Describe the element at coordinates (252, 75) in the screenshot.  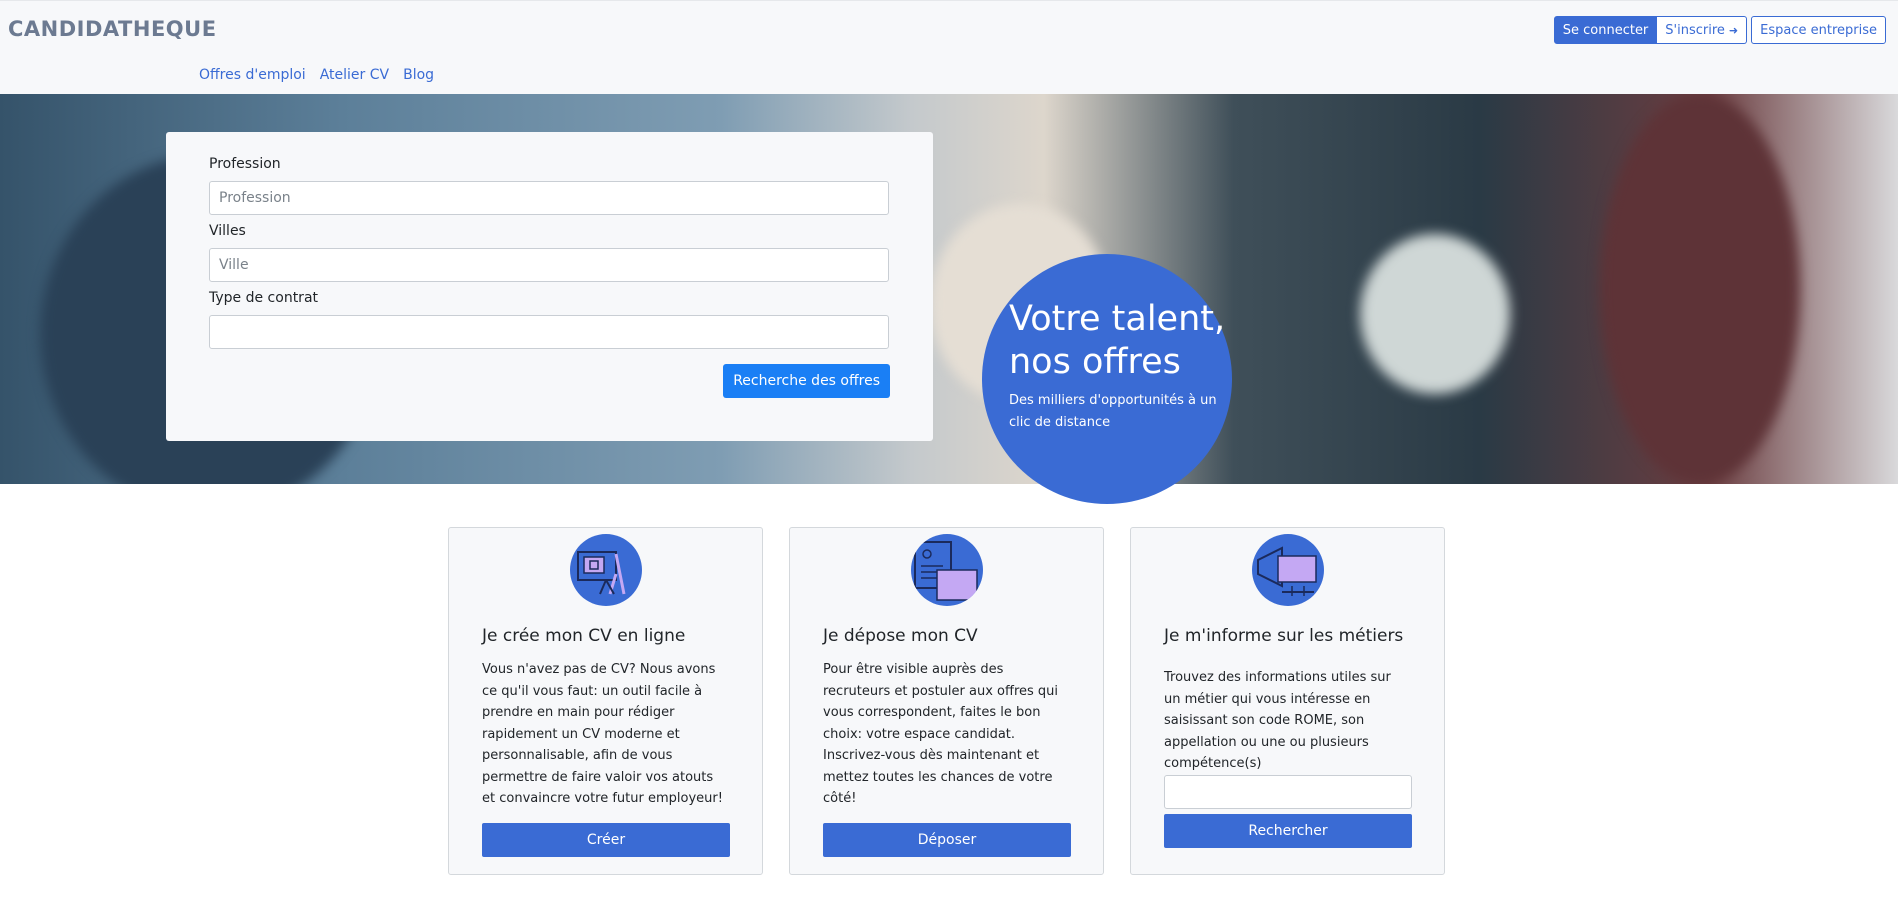
I see `nav-link-job-offers: Offres d'emploi` at that location.